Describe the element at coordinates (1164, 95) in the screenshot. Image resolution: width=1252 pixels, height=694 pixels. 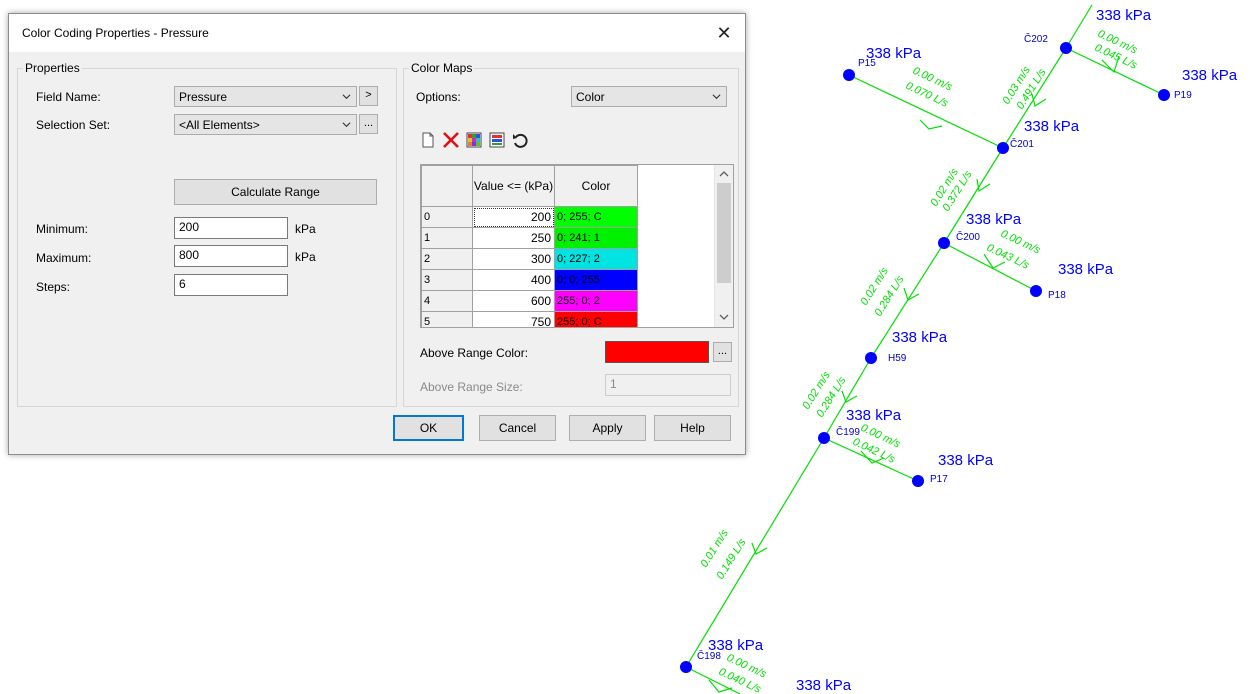
I see `node-p19` at that location.